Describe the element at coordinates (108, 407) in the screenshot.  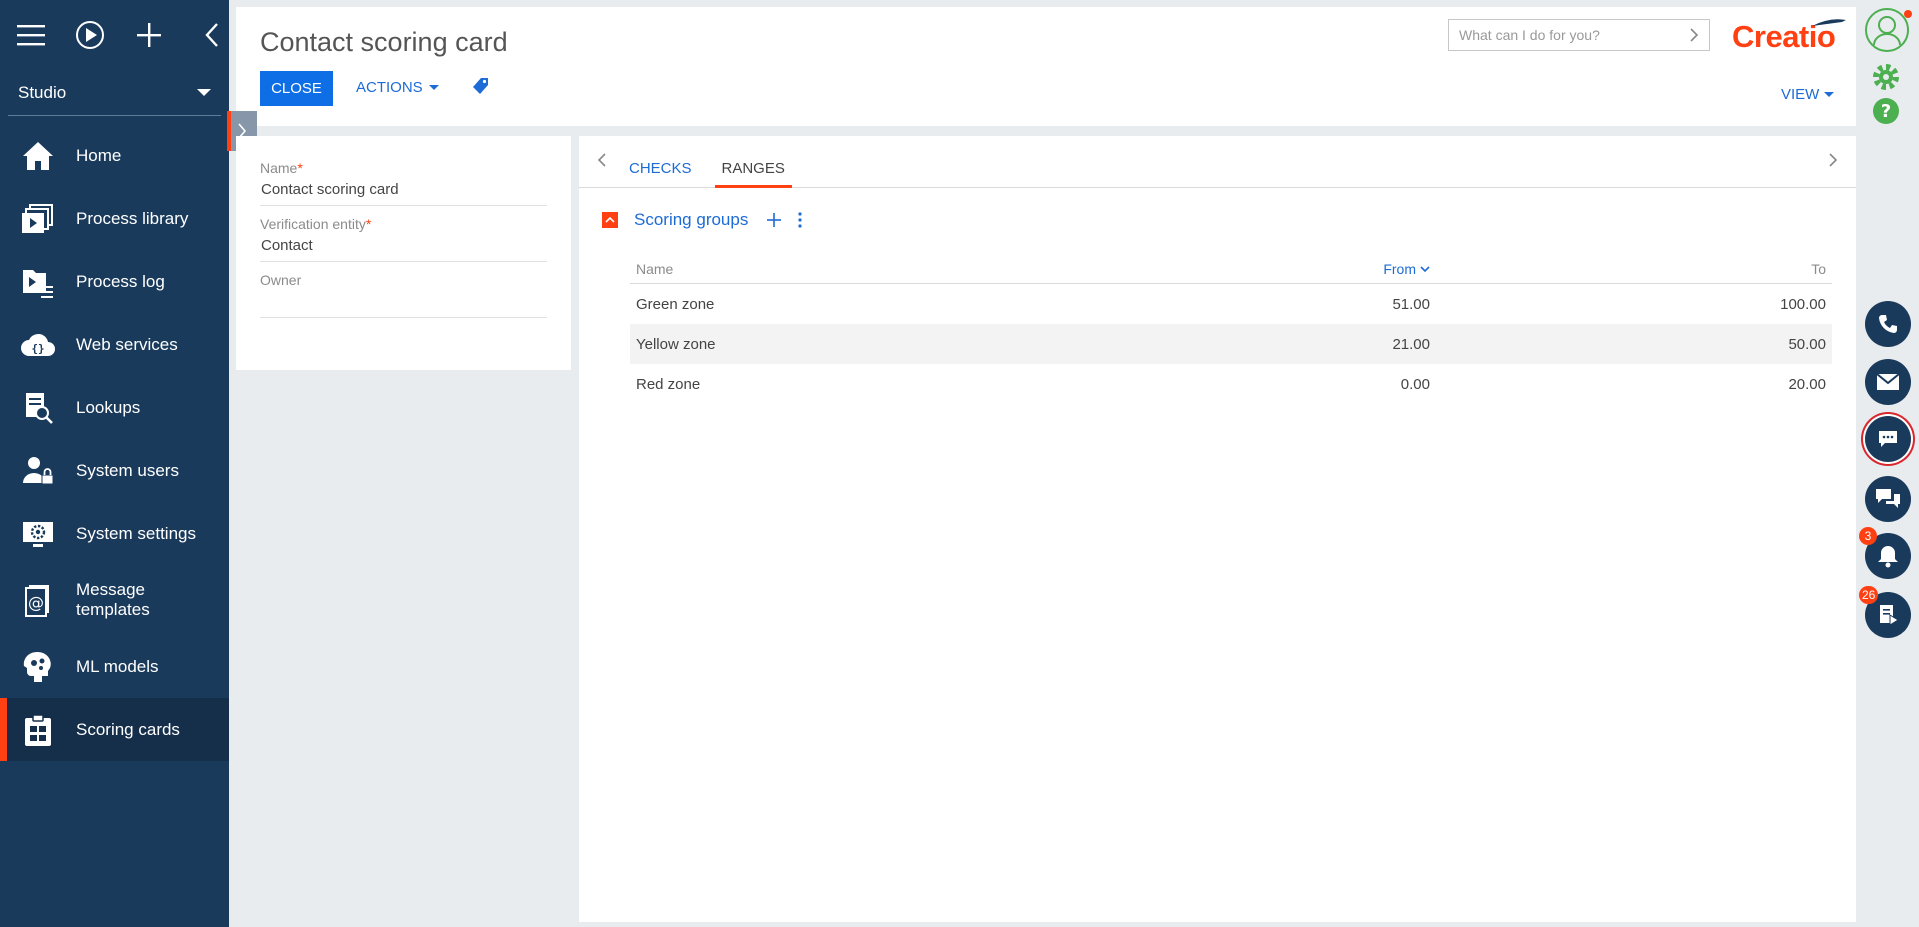
I see `sidebar-item-label: Lookups` at that location.